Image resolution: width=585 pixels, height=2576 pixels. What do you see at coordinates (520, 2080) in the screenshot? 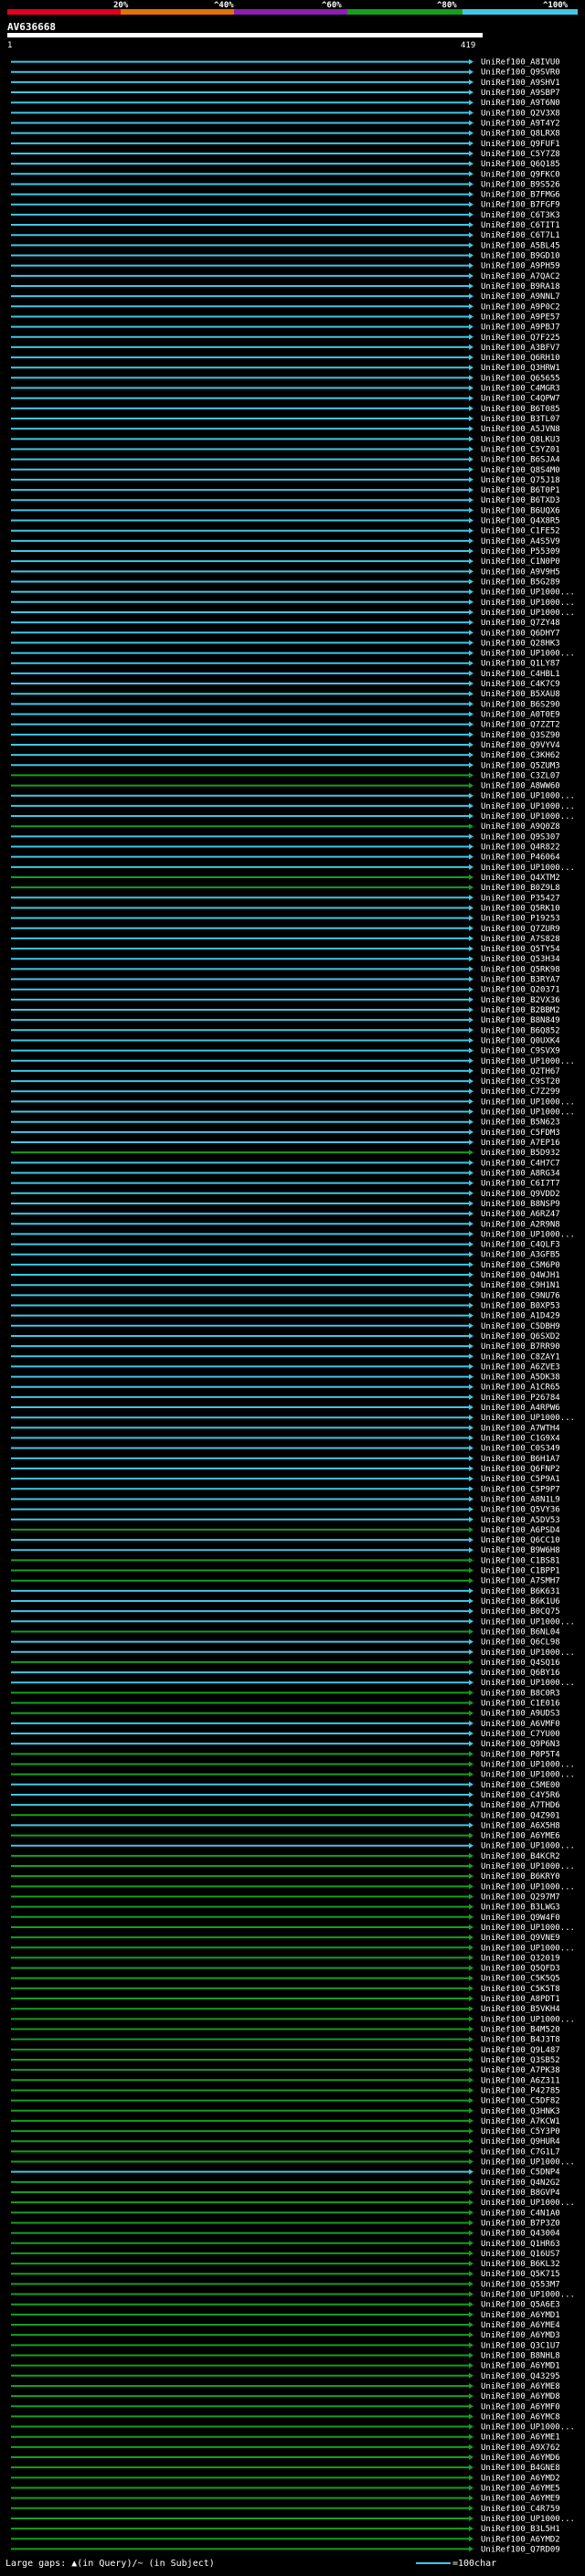
I see `hit-label: UniRef100_A6Z311` at bounding box center [520, 2080].